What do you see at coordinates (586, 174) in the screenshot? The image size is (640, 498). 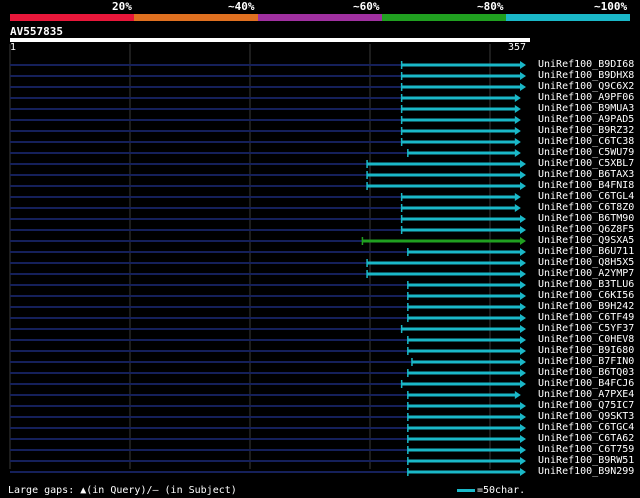 I see `hit-label: UniRef100_B6TAX3` at bounding box center [586, 174].